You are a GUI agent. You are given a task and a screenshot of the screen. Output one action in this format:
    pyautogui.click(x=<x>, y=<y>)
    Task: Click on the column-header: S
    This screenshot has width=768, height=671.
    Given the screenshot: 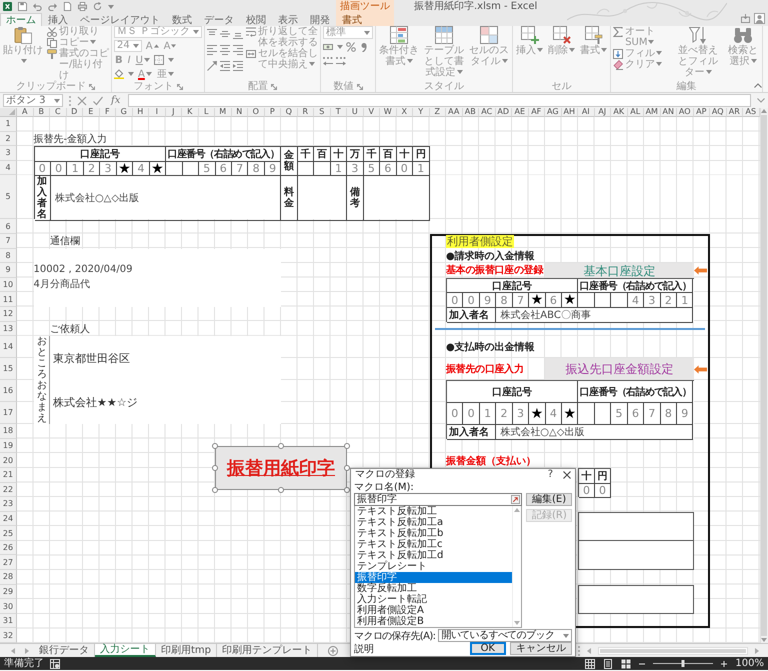 What is the action you would take?
    pyautogui.click(x=322, y=112)
    